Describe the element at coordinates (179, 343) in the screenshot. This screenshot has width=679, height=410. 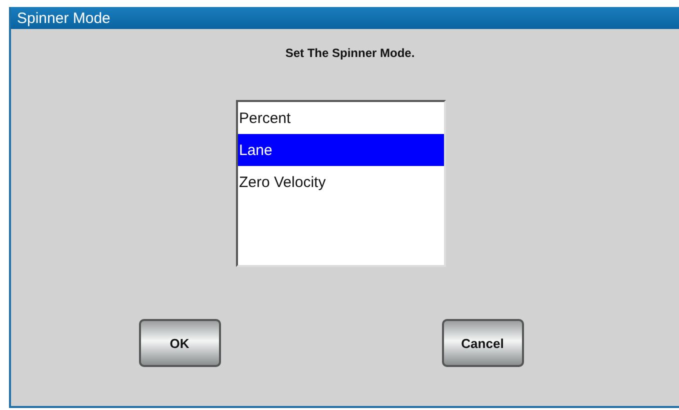
I see `ok-button: OK` at that location.